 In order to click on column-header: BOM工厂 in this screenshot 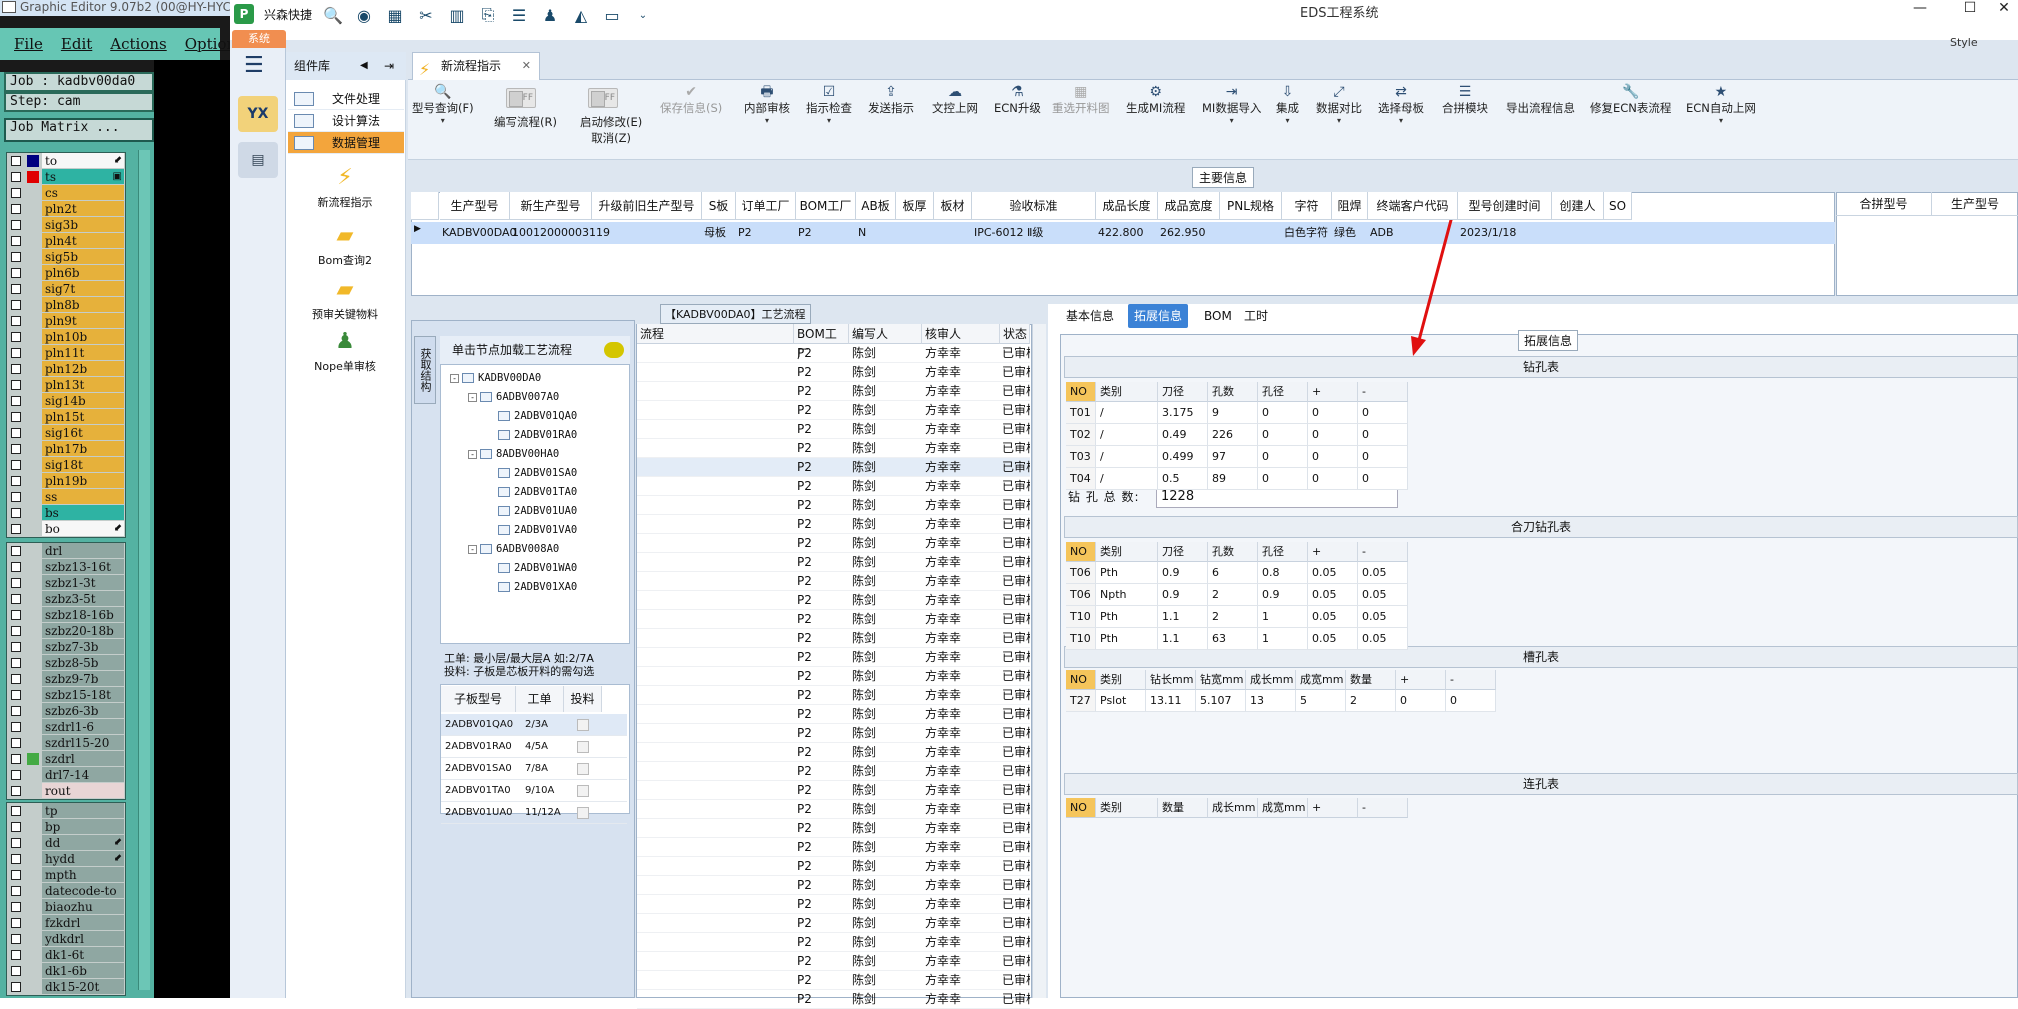, I will do `click(826, 206)`.